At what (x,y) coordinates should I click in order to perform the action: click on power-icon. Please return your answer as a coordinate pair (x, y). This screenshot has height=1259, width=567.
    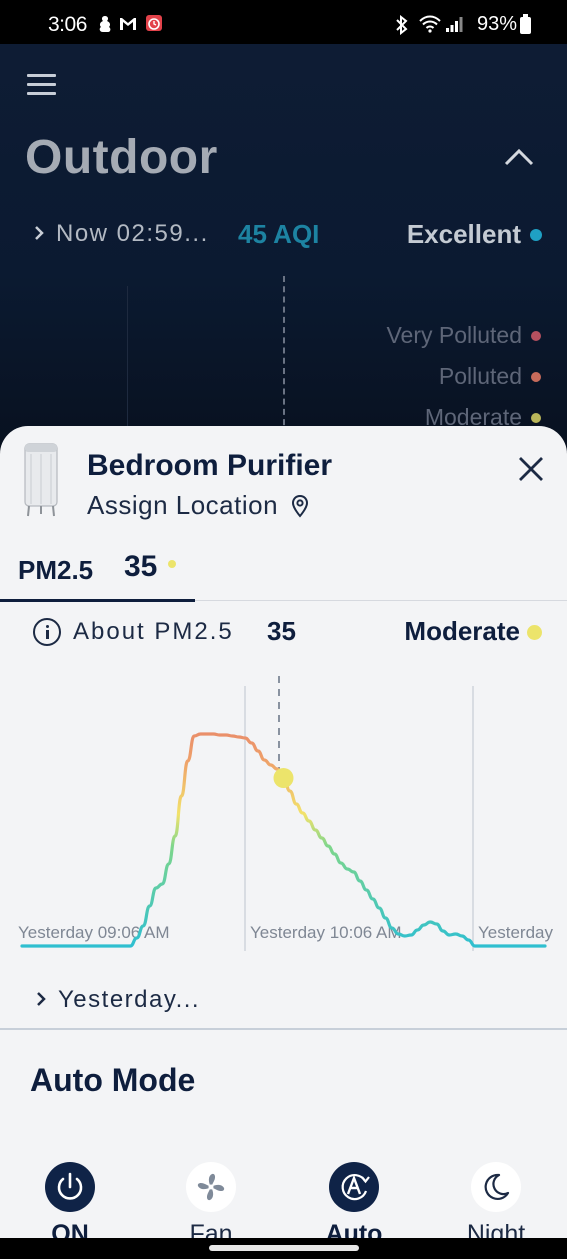
    Looking at the image, I should click on (70, 1186).